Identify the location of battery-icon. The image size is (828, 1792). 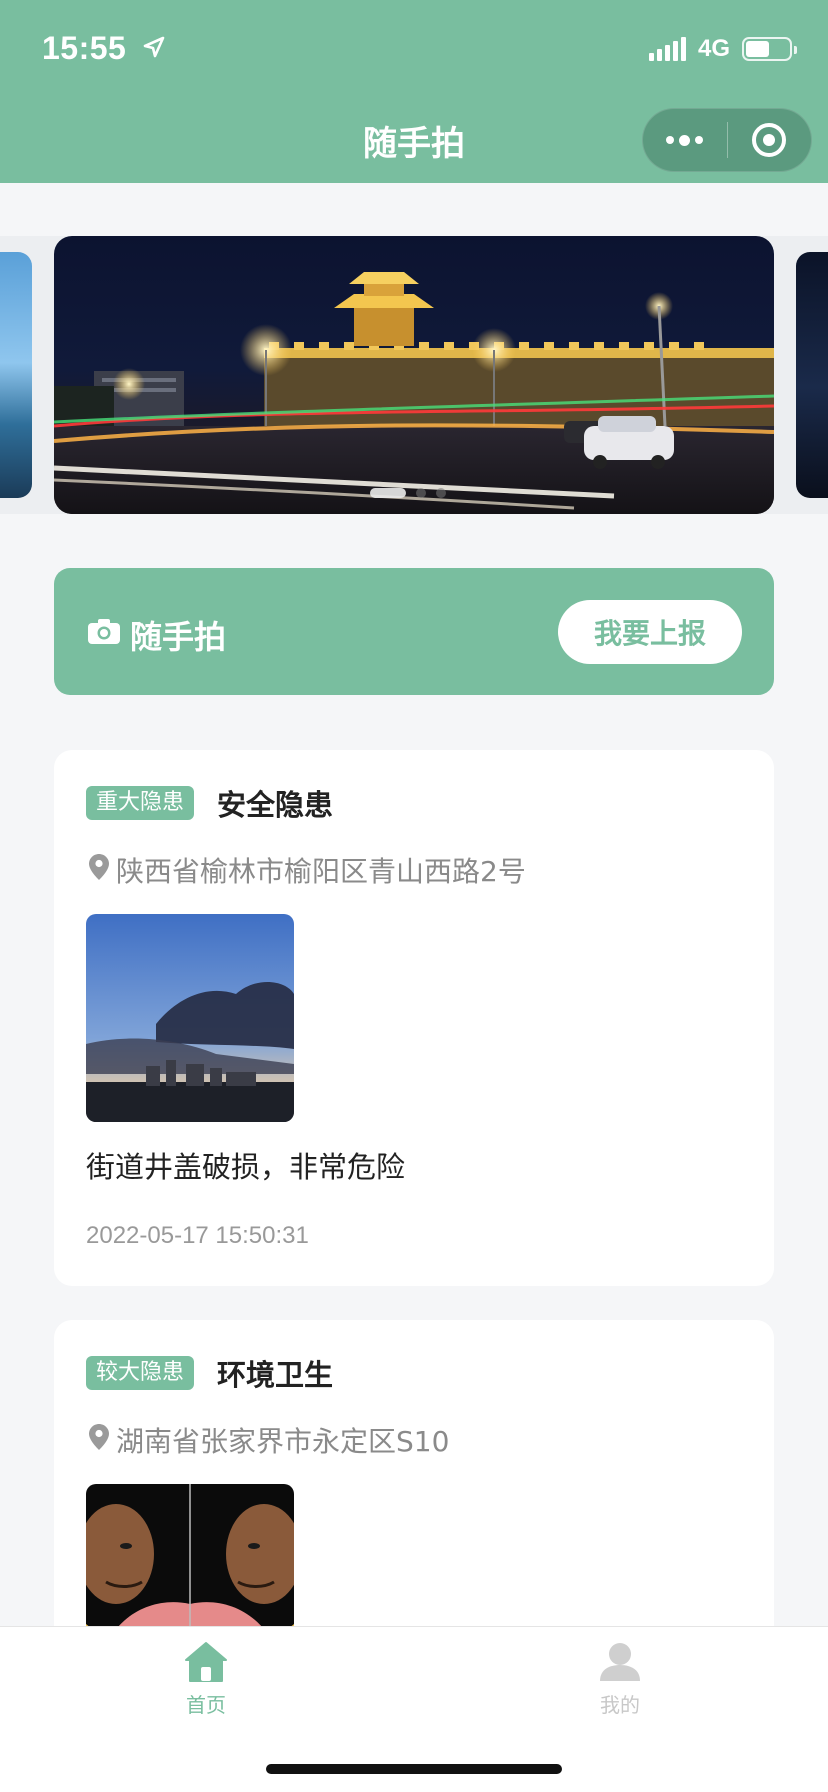
(769, 49).